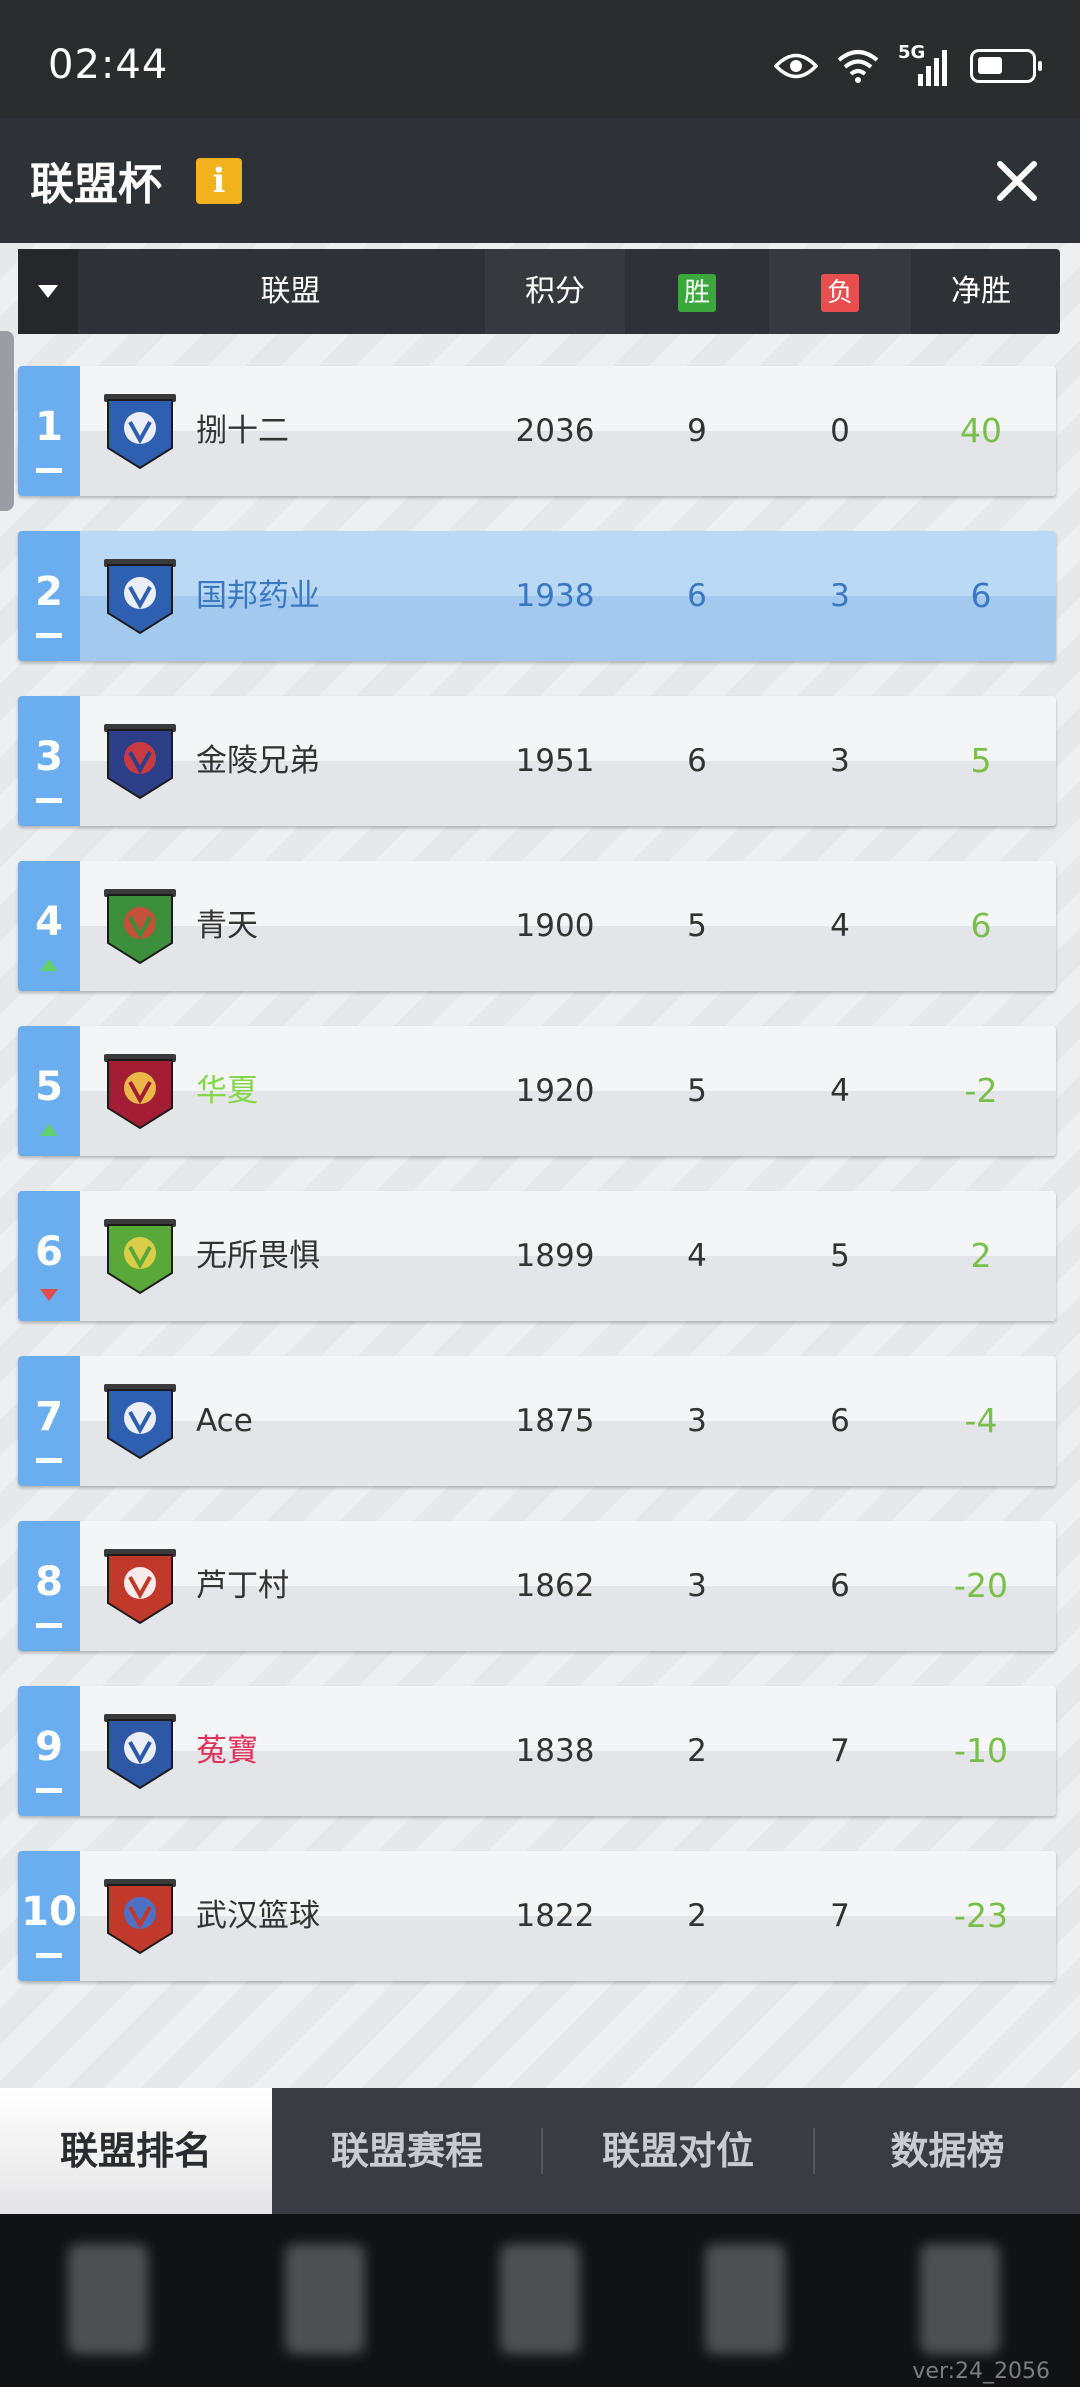 The image size is (1080, 2387). I want to click on table-row: 1 捌十二 2036 9 0 40, so click(537, 431).